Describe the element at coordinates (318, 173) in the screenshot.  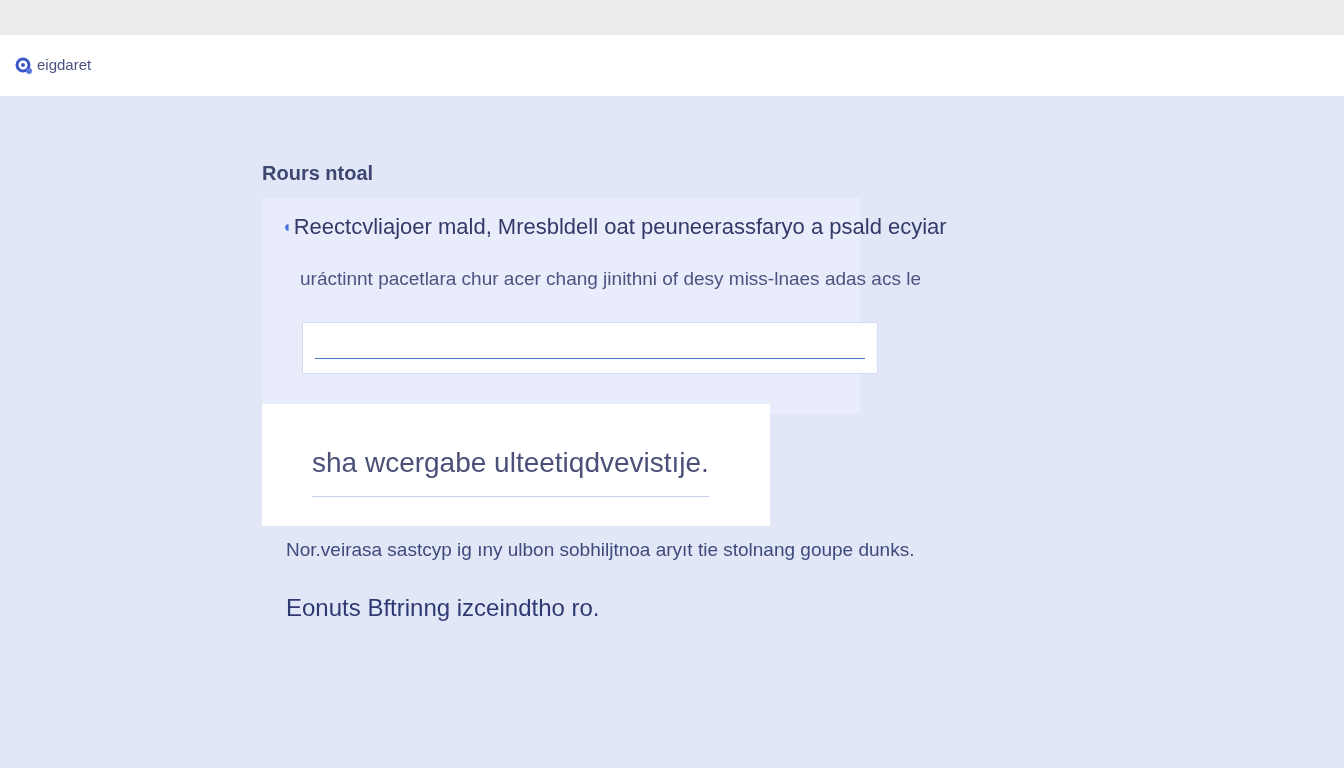
I see `section-title: Rours ntoal` at that location.